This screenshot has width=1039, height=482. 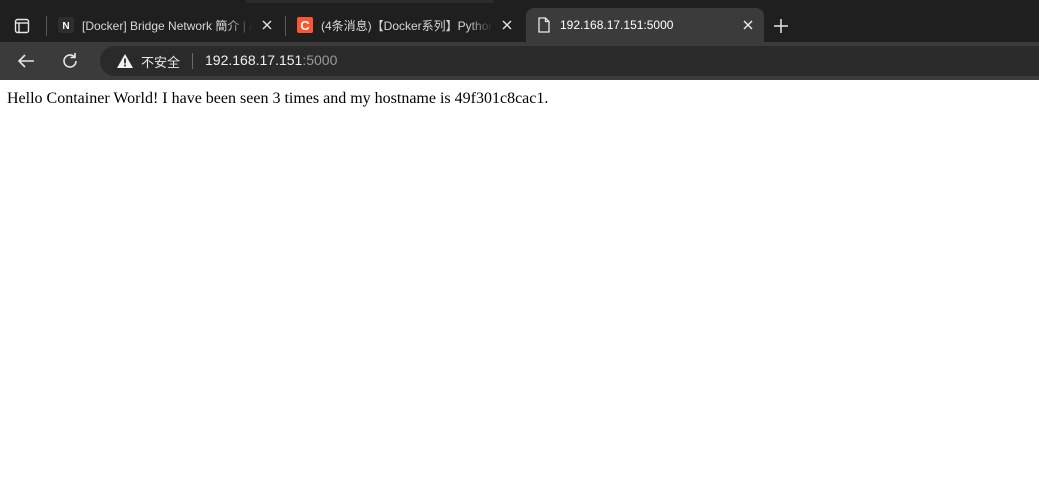 I want to click on tab-title: 192.168.17.151:5000, so click(x=617, y=25).